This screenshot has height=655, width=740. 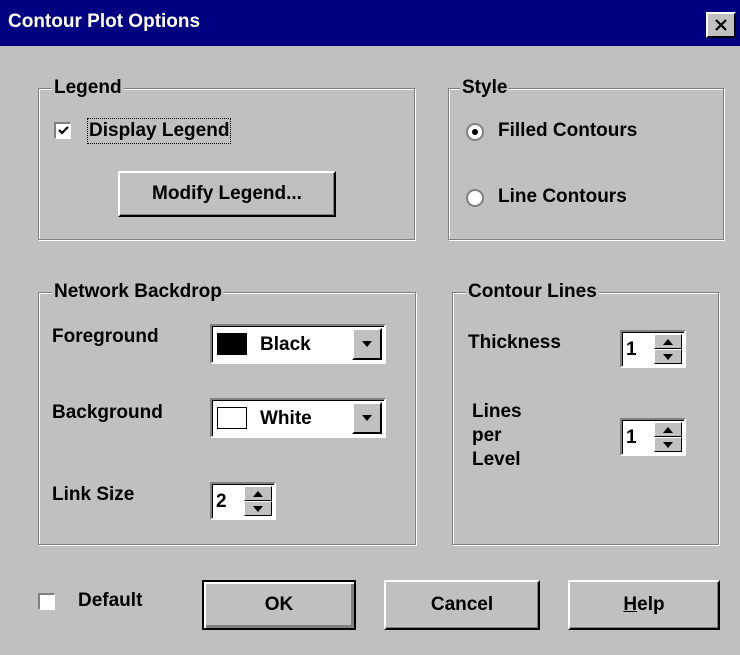 What do you see at coordinates (138, 291) in the screenshot?
I see `network-backdrop-group-label: Network Backdrop` at bounding box center [138, 291].